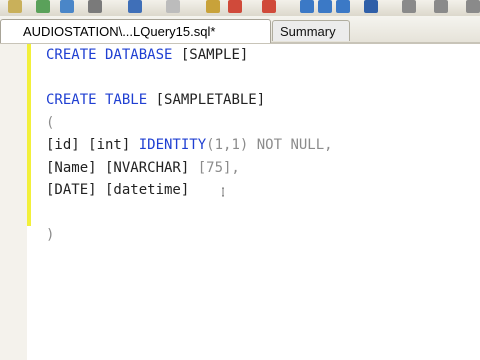  Describe the element at coordinates (210, 55) in the screenshot. I see `code-token: [SAMPLE]` at that location.